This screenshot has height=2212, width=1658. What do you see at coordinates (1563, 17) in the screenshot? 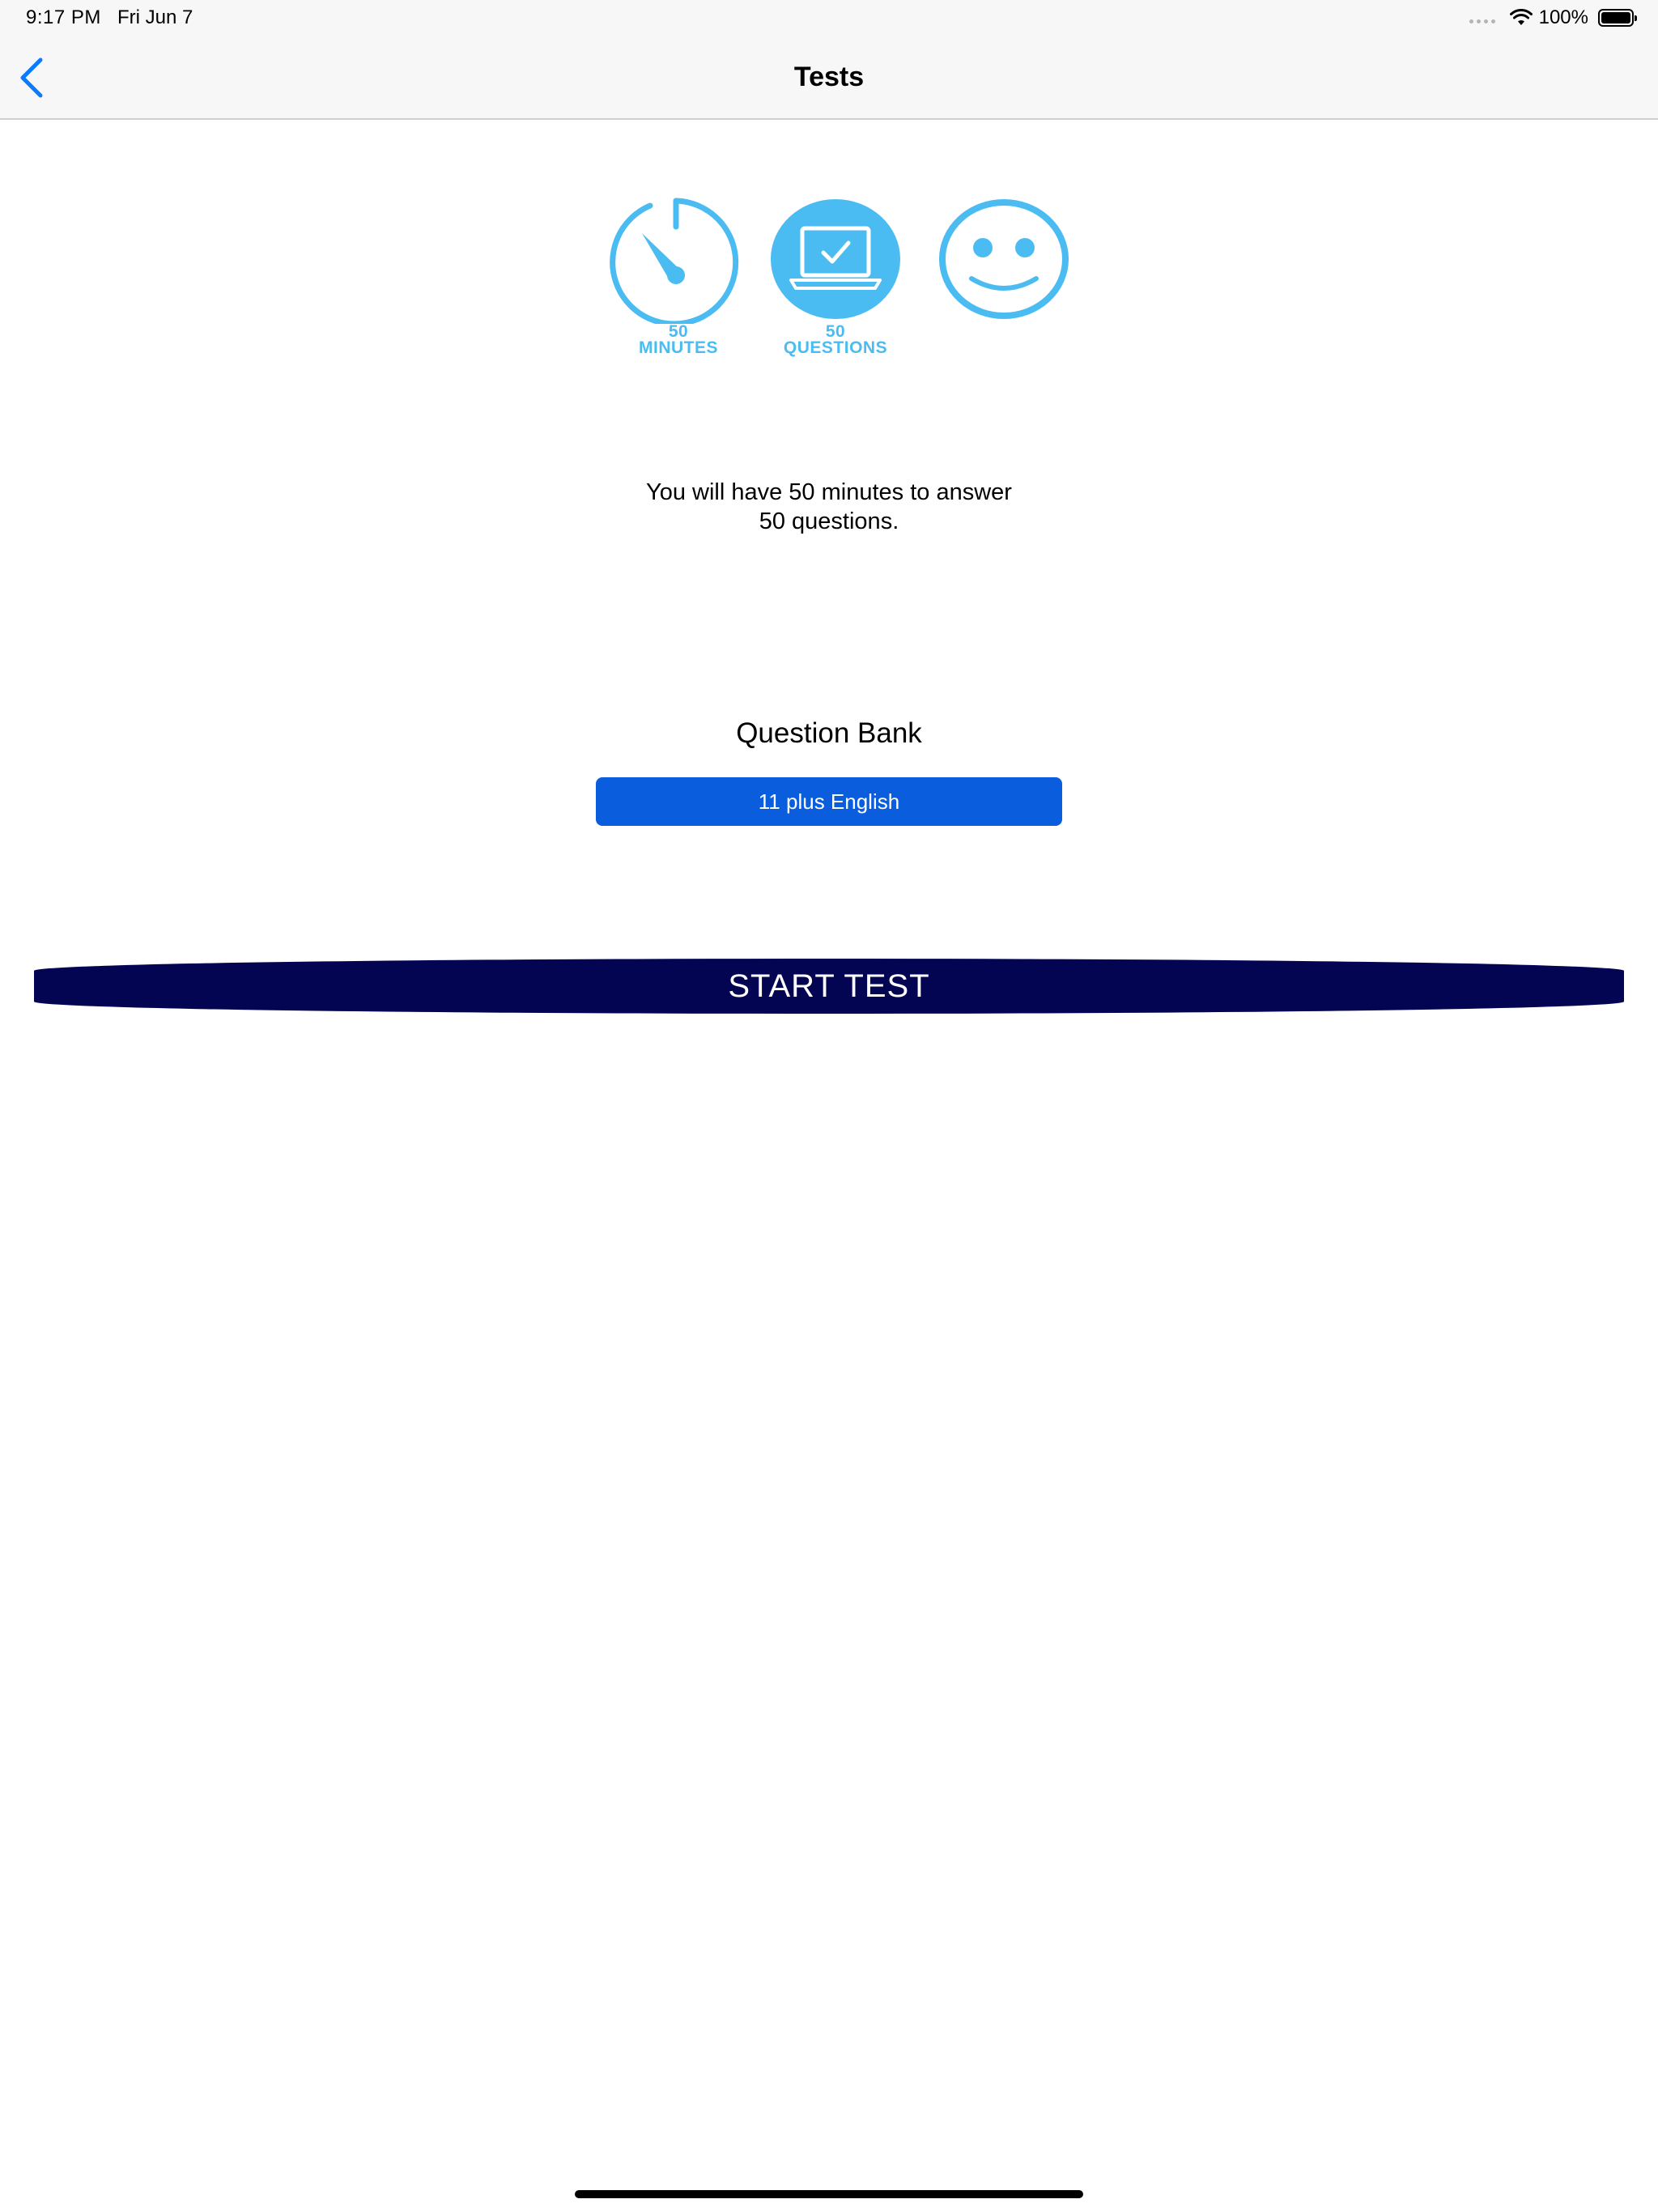
I see `battery-percent: 100%` at bounding box center [1563, 17].